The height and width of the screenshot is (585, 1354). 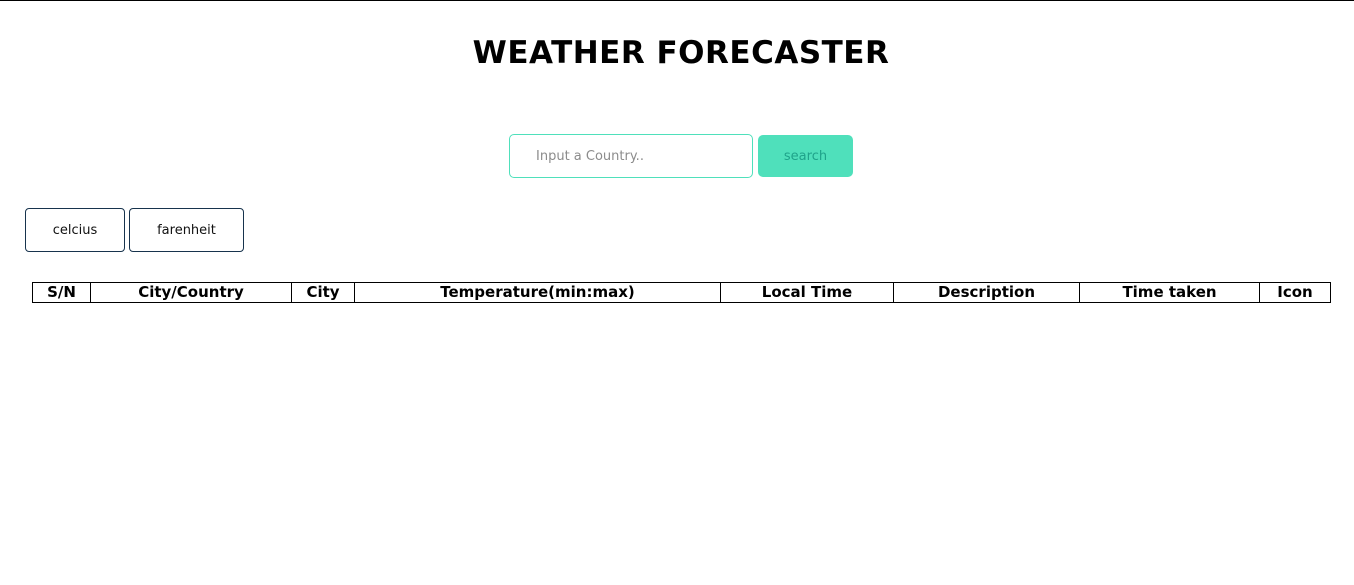 I want to click on farenheit-button: farenheit, so click(x=186, y=230).